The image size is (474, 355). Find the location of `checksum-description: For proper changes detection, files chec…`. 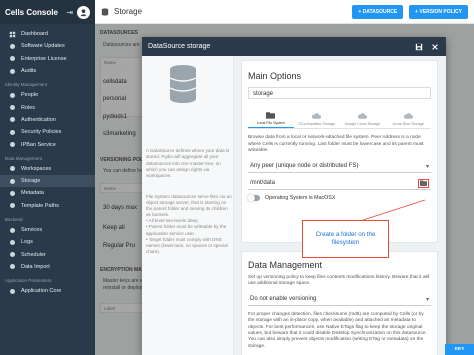

checksum-description: For proper changes detection, files chec… is located at coordinates (337, 330).